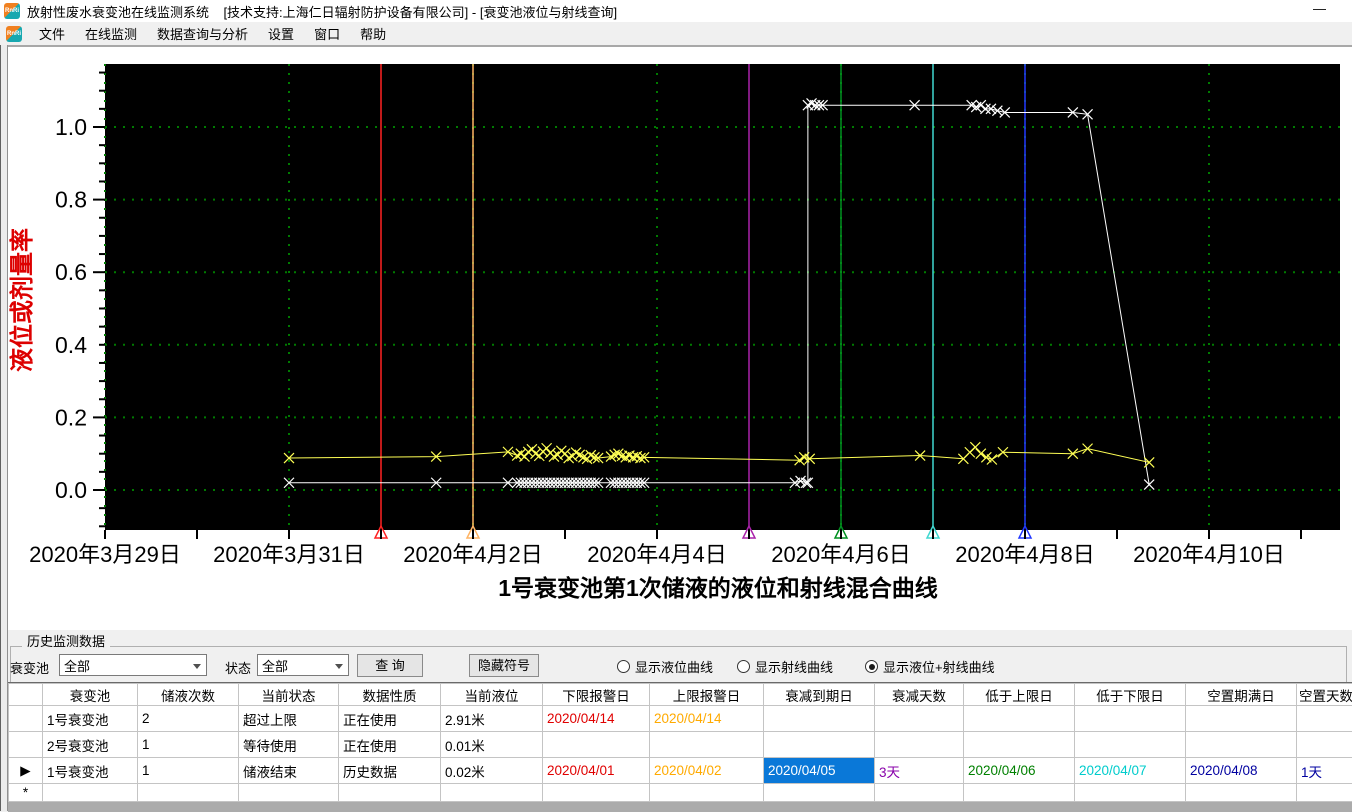 The image size is (1352, 812). I want to click on column-header-11: 低于下限日, so click(1130, 695).